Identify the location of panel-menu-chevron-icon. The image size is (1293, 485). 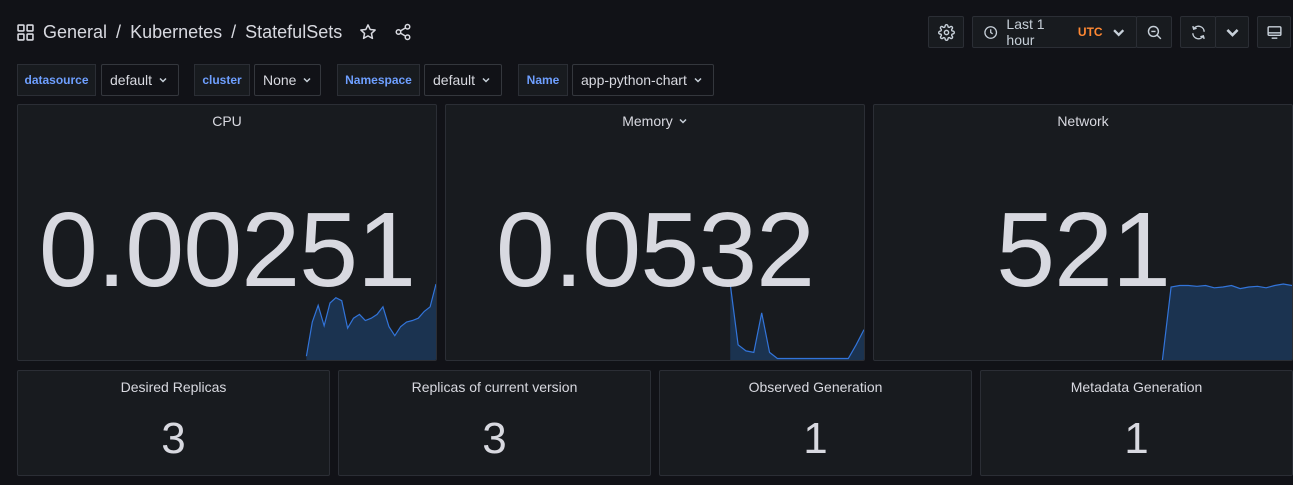
(683, 121).